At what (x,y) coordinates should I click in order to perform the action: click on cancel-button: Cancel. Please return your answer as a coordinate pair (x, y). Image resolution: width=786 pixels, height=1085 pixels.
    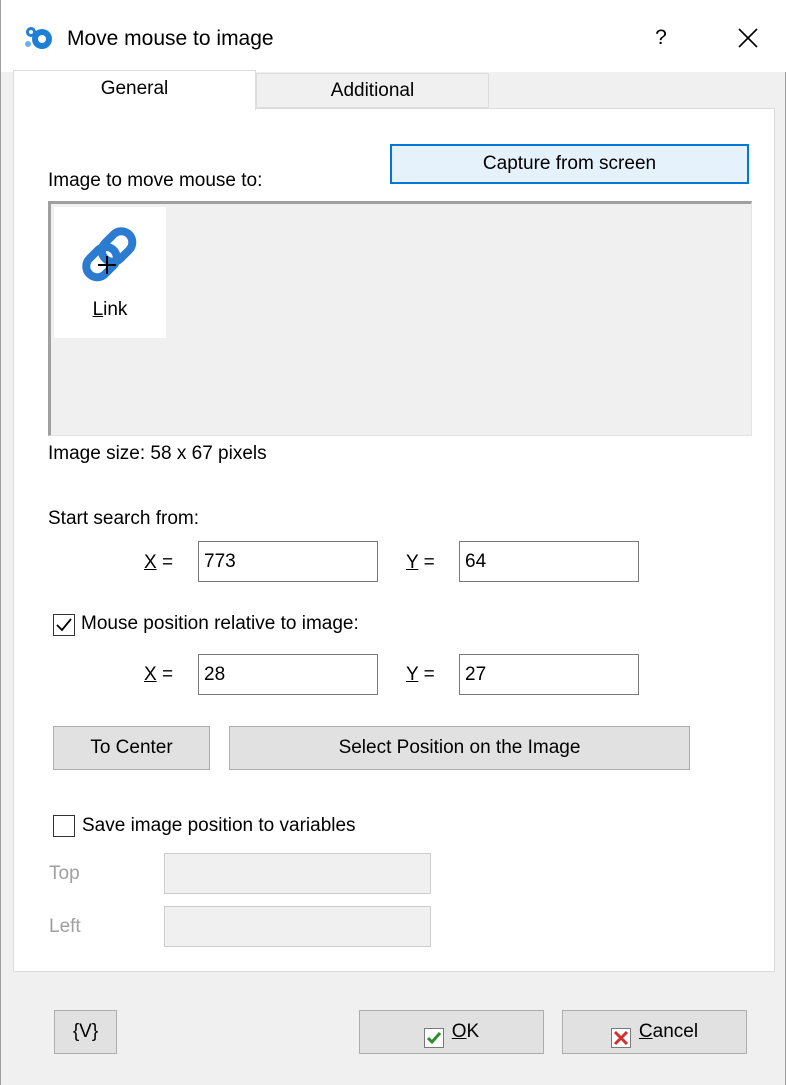
    Looking at the image, I should click on (654, 1032).